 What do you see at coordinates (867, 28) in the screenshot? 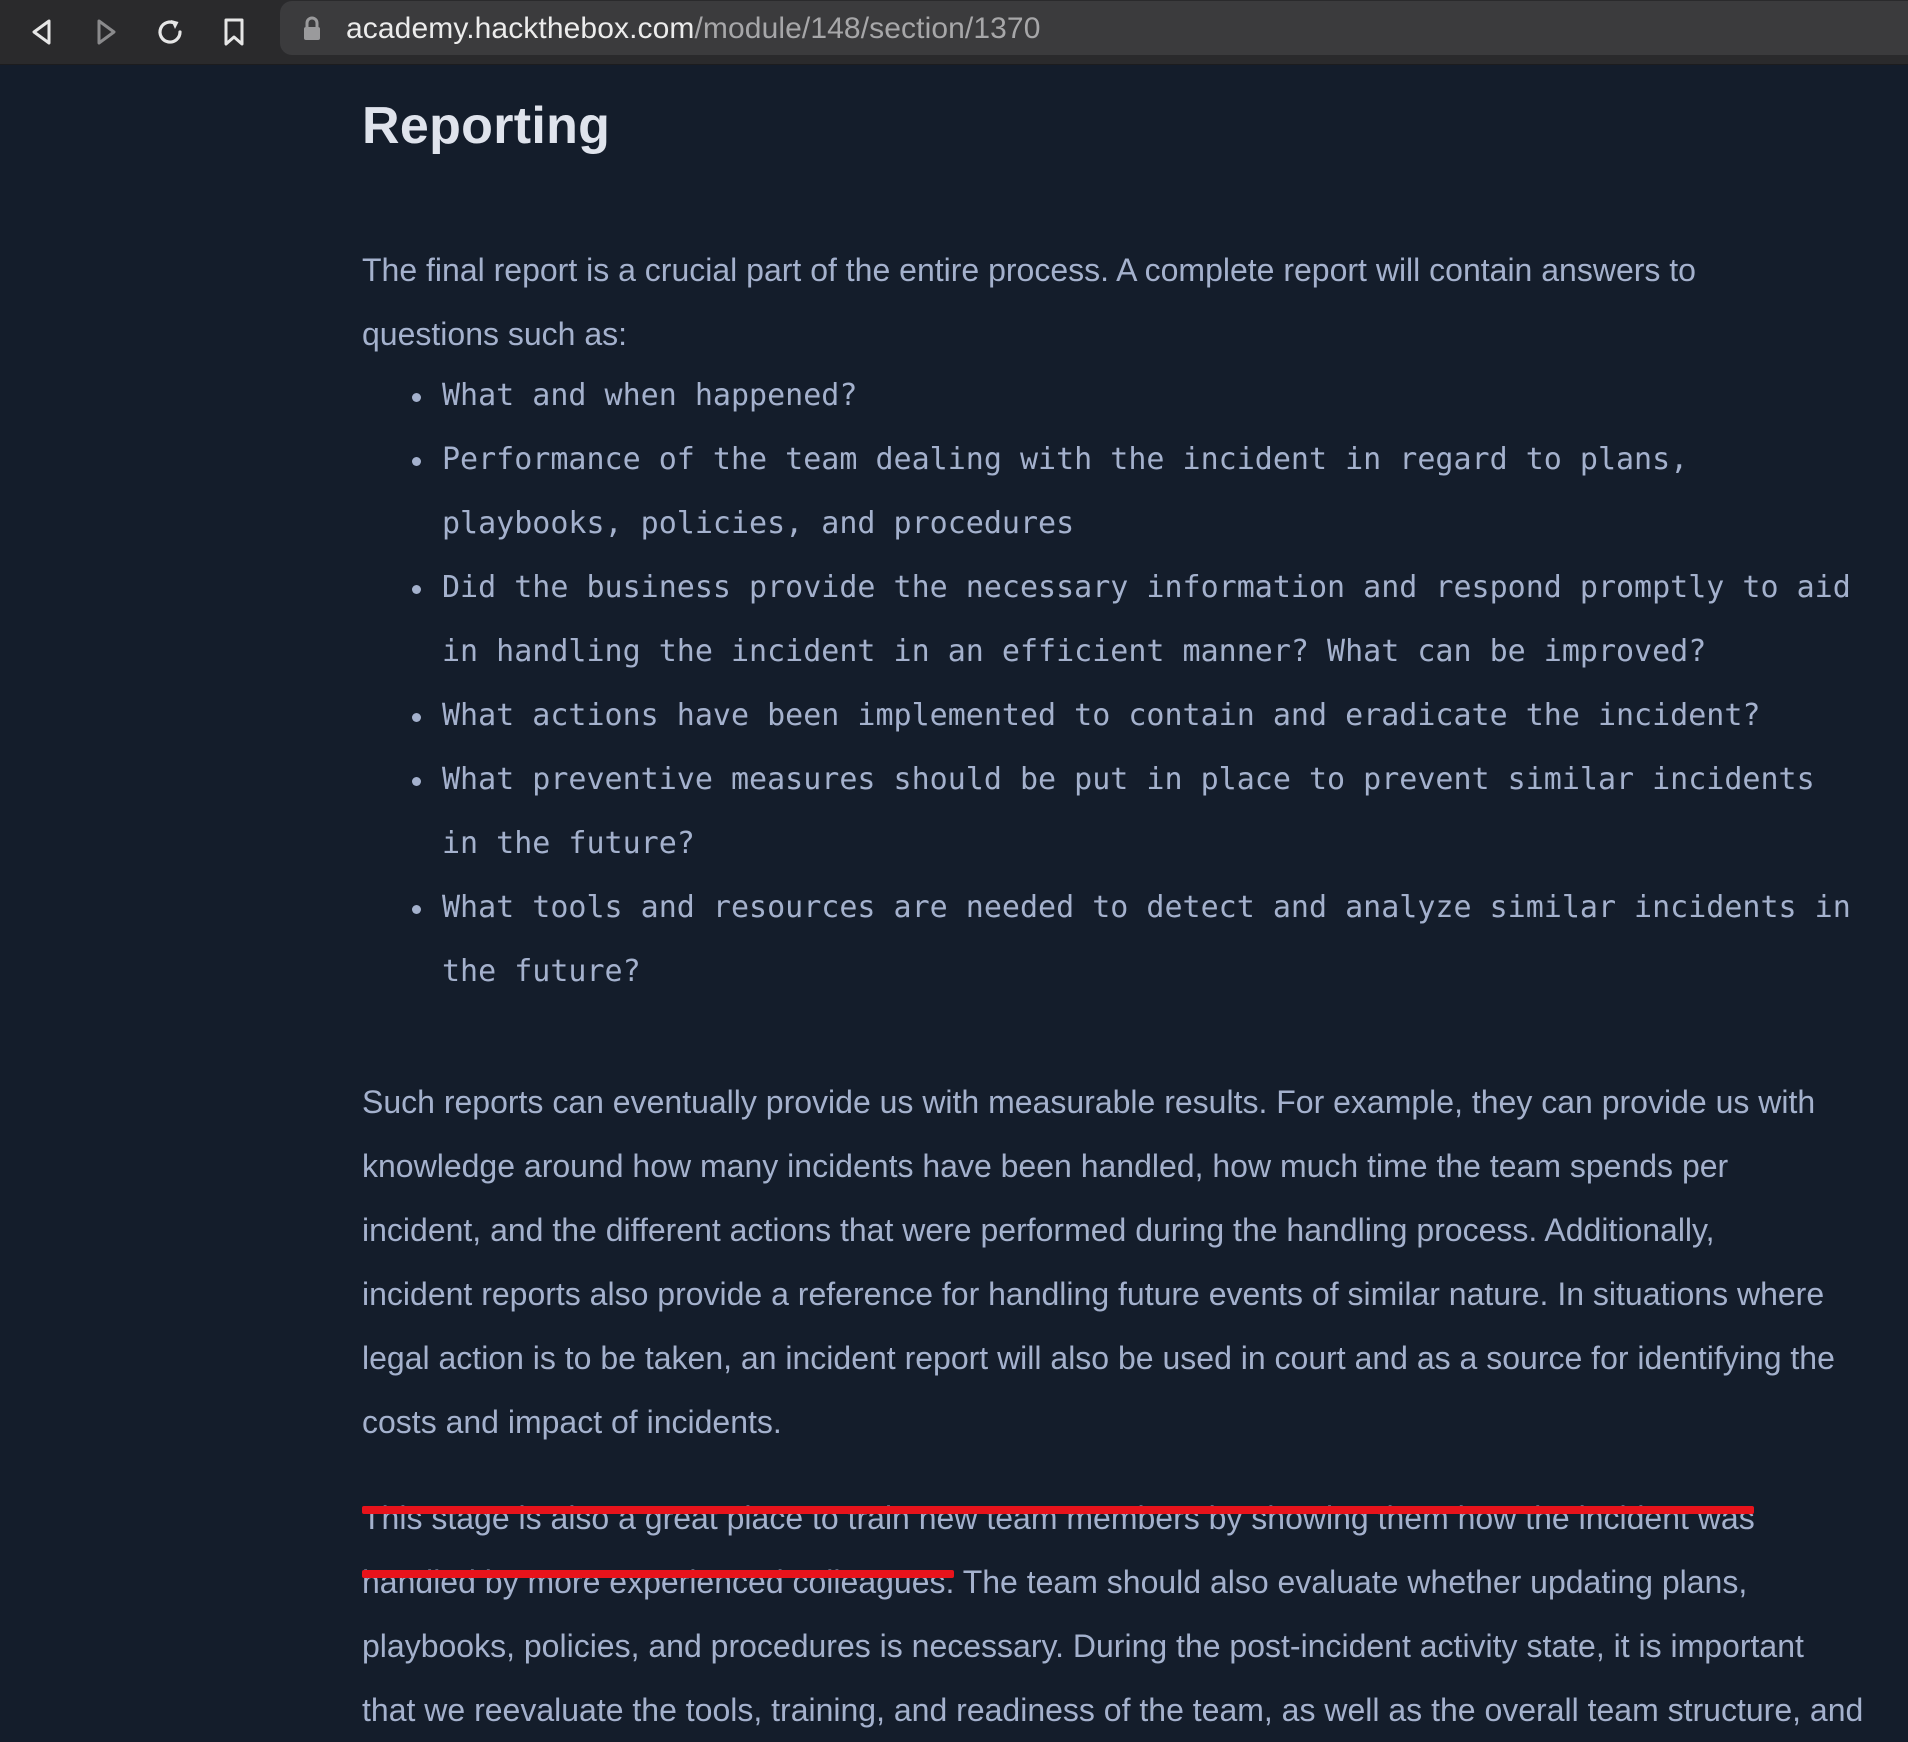
I see `url-path: /module/148/section/1370` at bounding box center [867, 28].